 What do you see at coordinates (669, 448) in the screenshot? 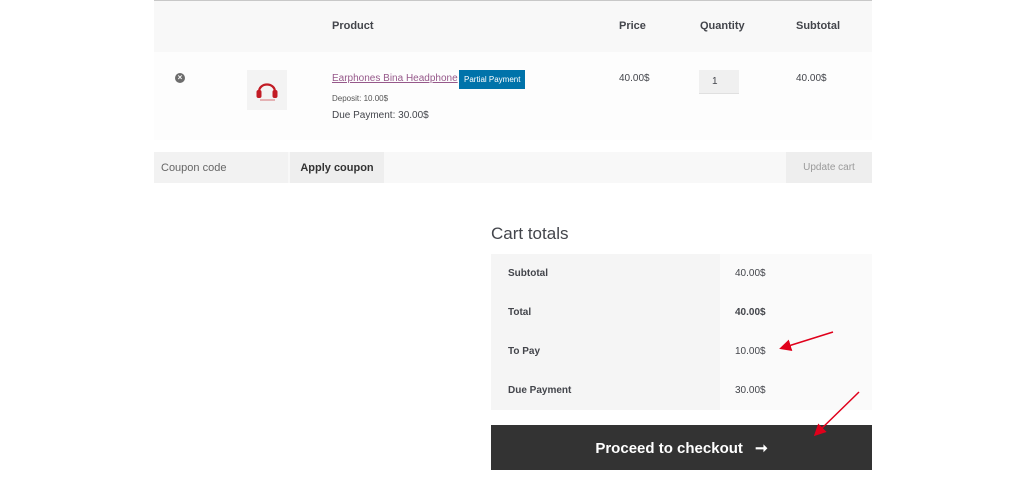
I see `checkout-label: Proceed to checkout` at bounding box center [669, 448].